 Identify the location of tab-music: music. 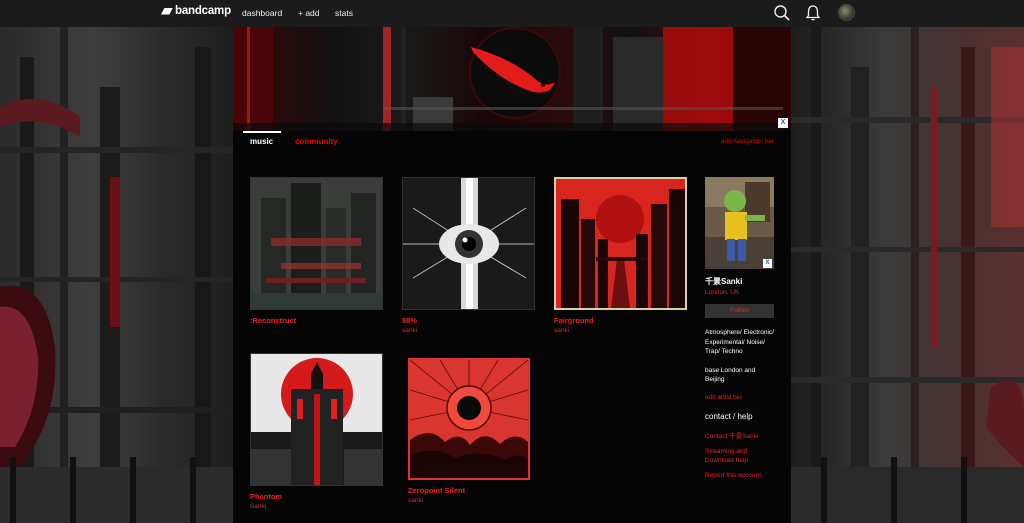
(261, 141).